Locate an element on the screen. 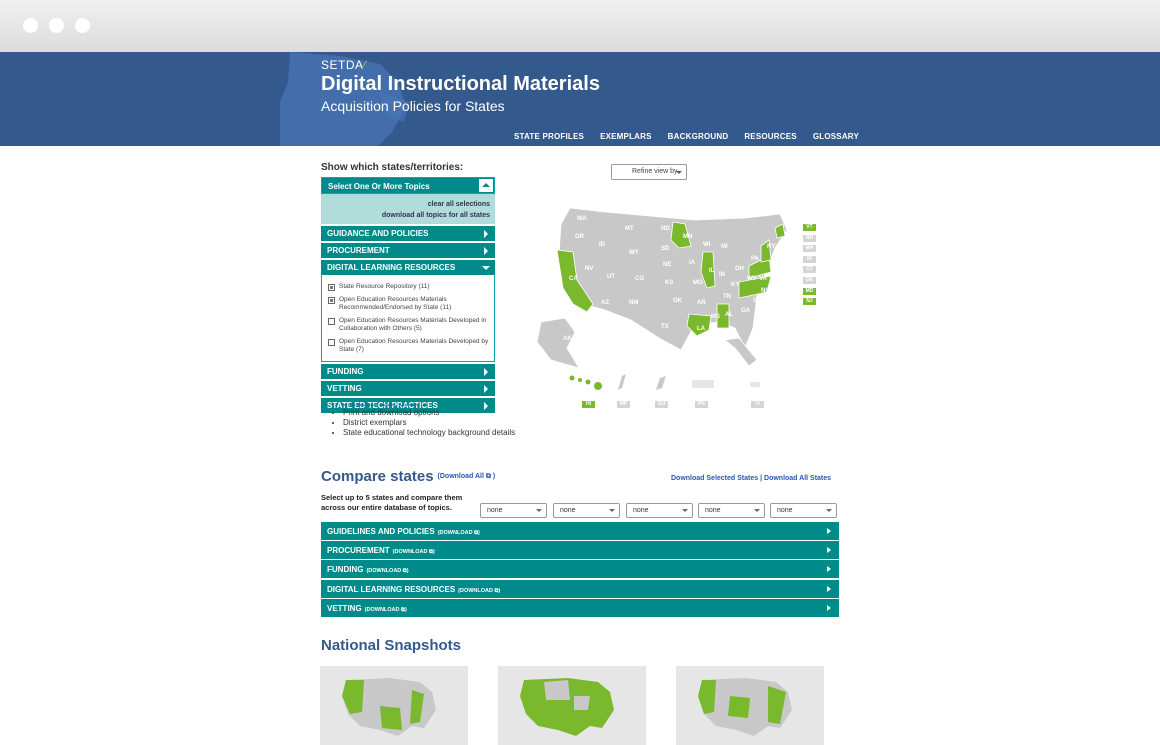  state-select-2: none is located at coordinates (586, 510).